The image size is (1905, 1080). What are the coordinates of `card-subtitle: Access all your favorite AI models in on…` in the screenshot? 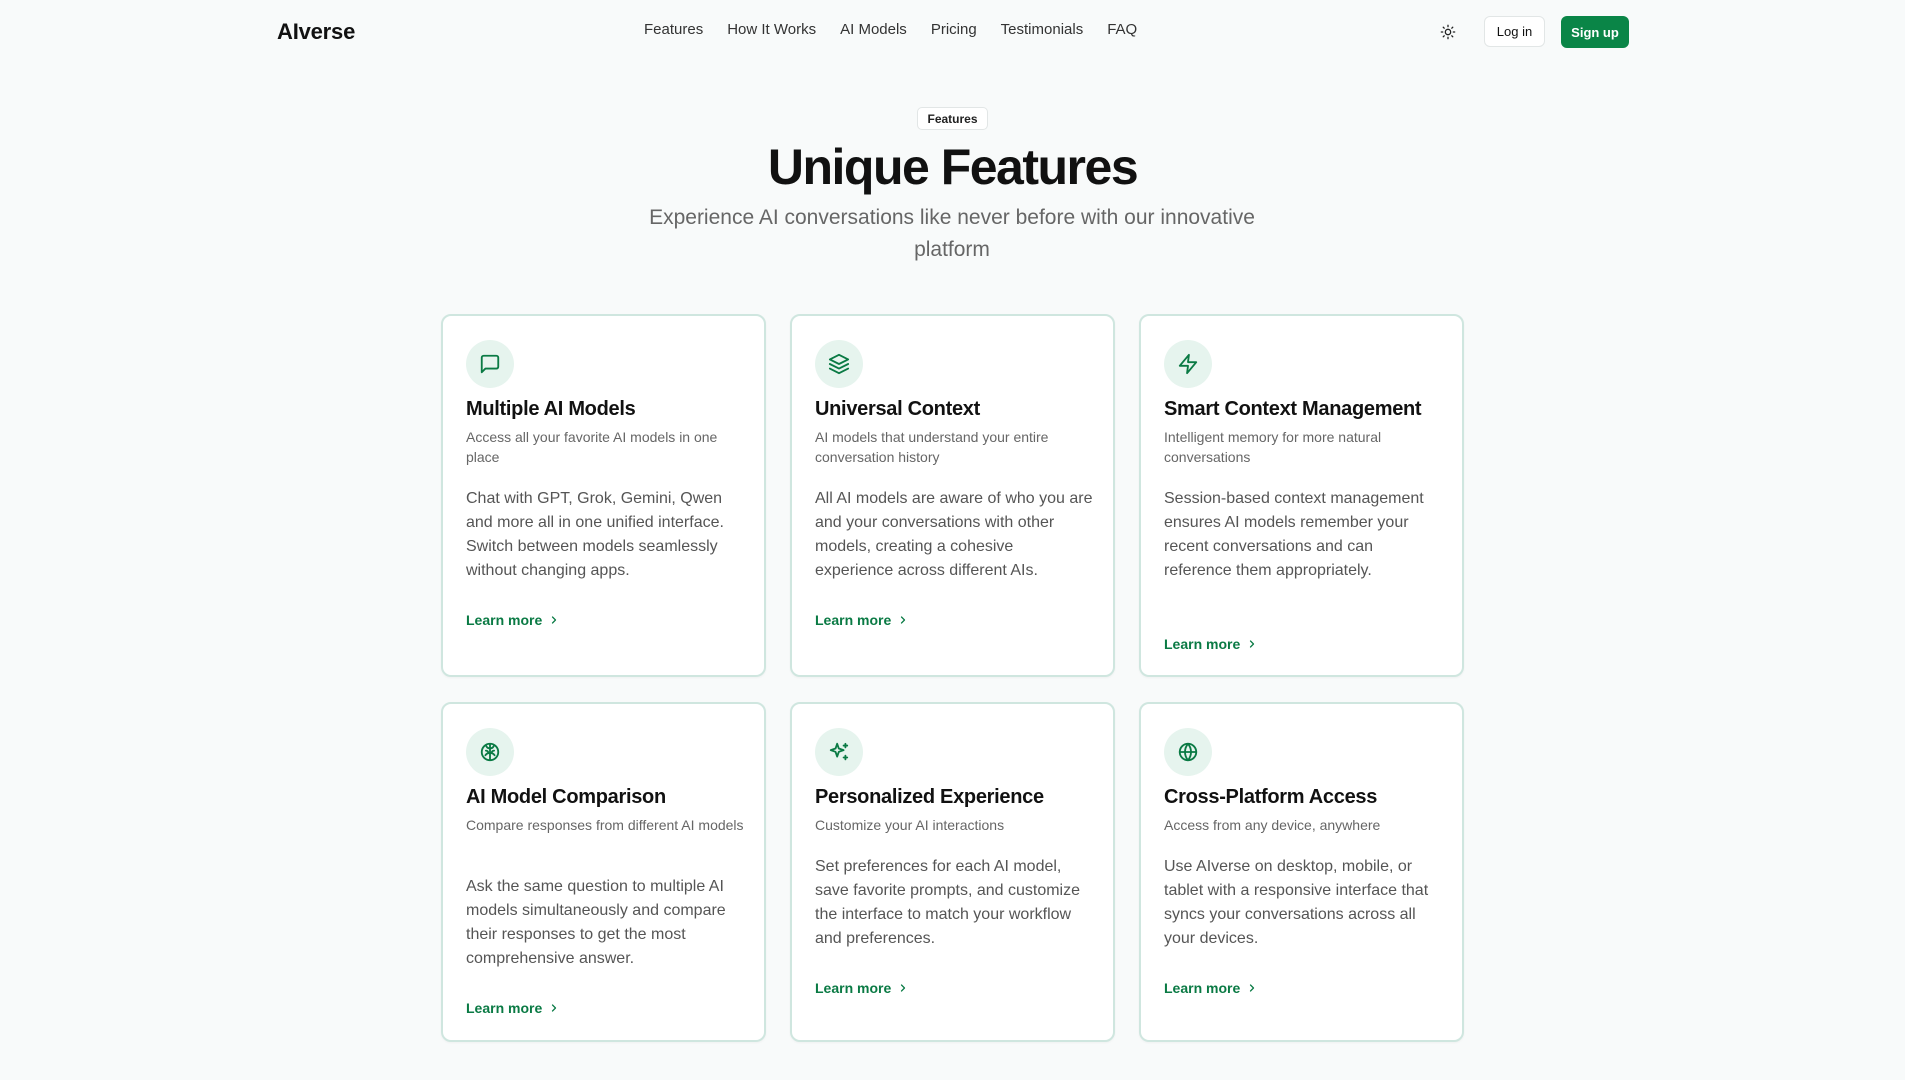 It's located at (592, 447).